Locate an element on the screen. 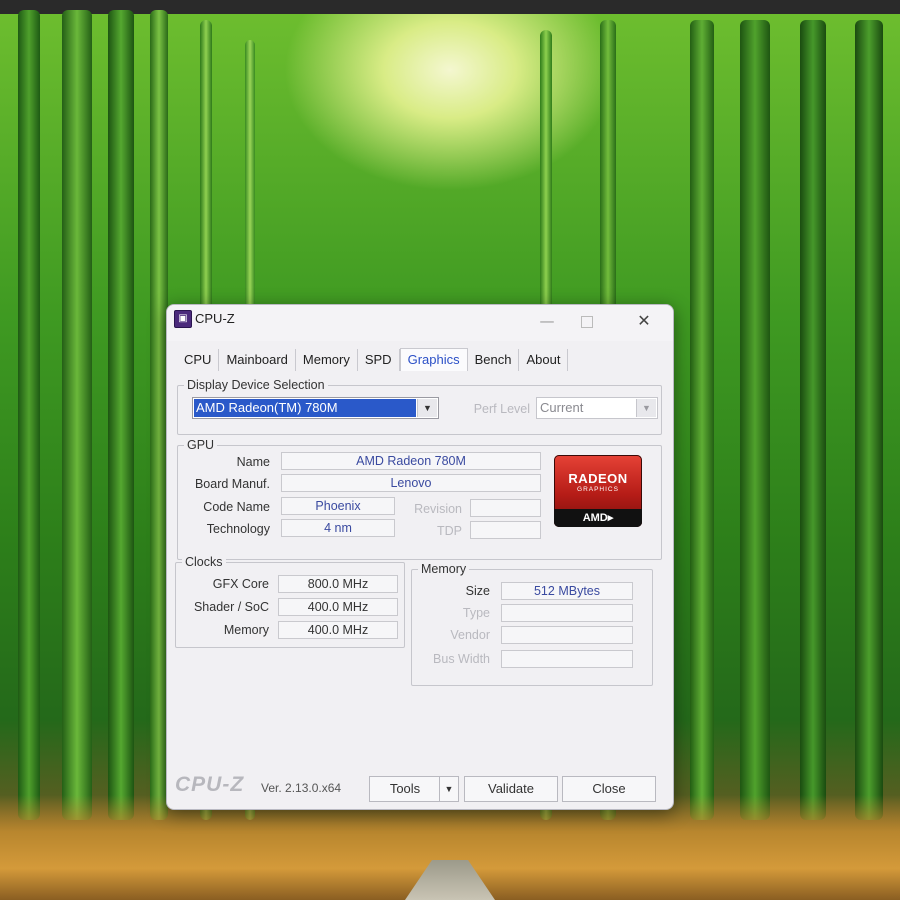  tdp-label: TDP is located at coordinates (449, 531).